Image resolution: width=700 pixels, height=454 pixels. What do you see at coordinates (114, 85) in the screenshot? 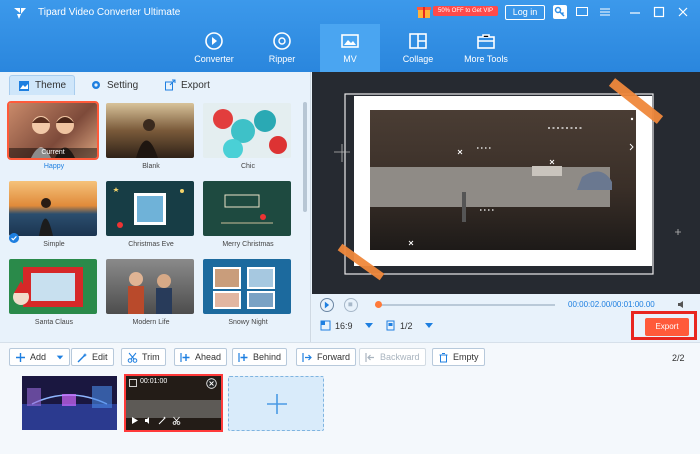
I see `tab-setting: Setting` at bounding box center [114, 85].